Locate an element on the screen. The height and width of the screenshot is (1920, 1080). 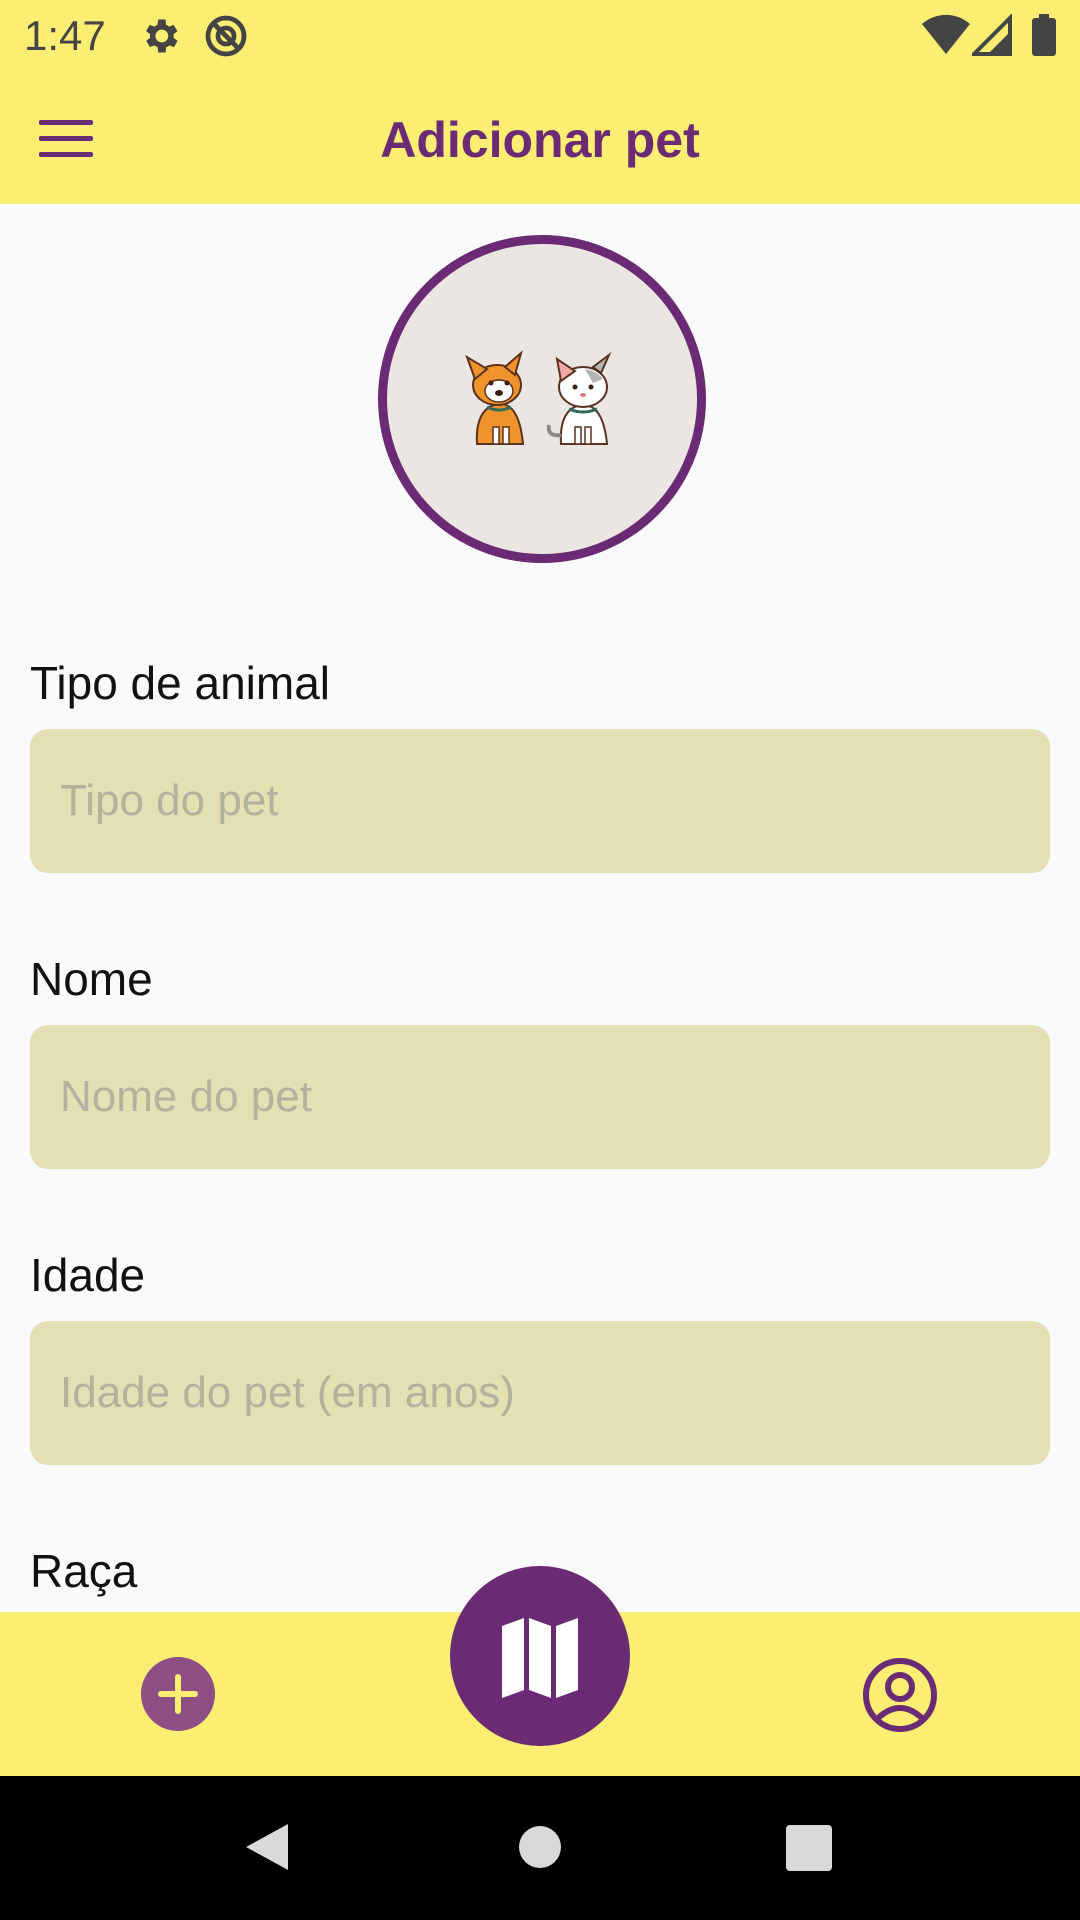
back-icon is located at coordinates (267, 1849).